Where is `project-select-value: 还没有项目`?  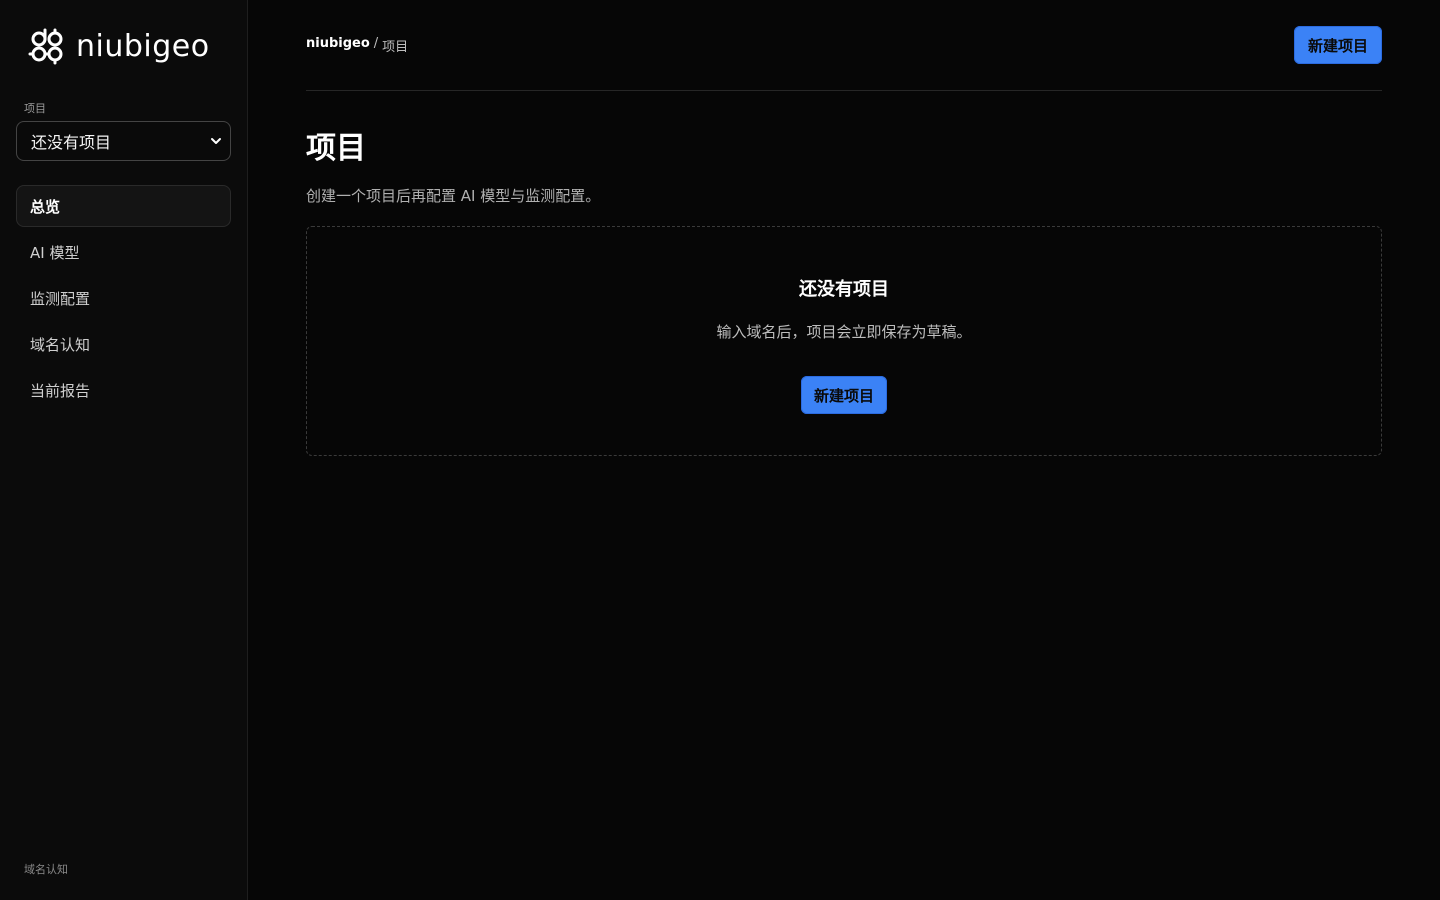 project-select-value: 还没有项目 is located at coordinates (71, 142).